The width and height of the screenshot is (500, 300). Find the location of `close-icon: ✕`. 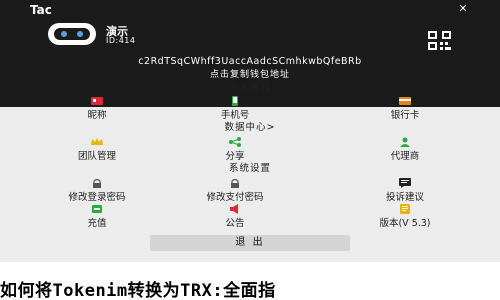

close-icon: ✕ is located at coordinates (463, 9).